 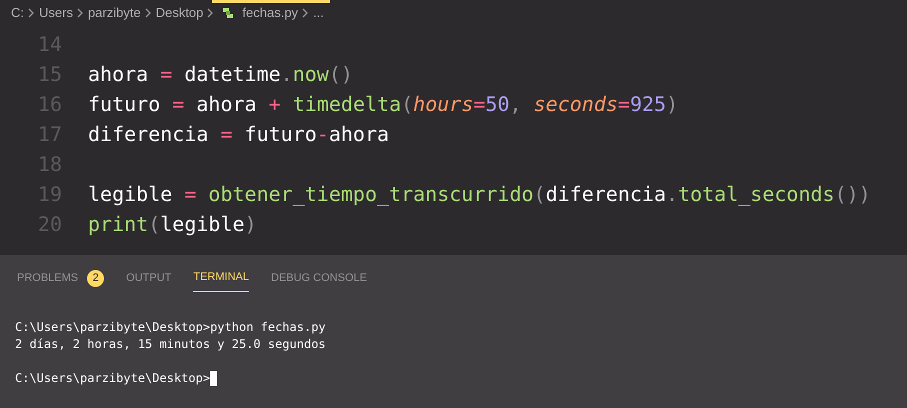 I want to click on terminal-line: 2 días, 2 horas, 15 minutos y 25.0 segundos, so click(x=171, y=344).